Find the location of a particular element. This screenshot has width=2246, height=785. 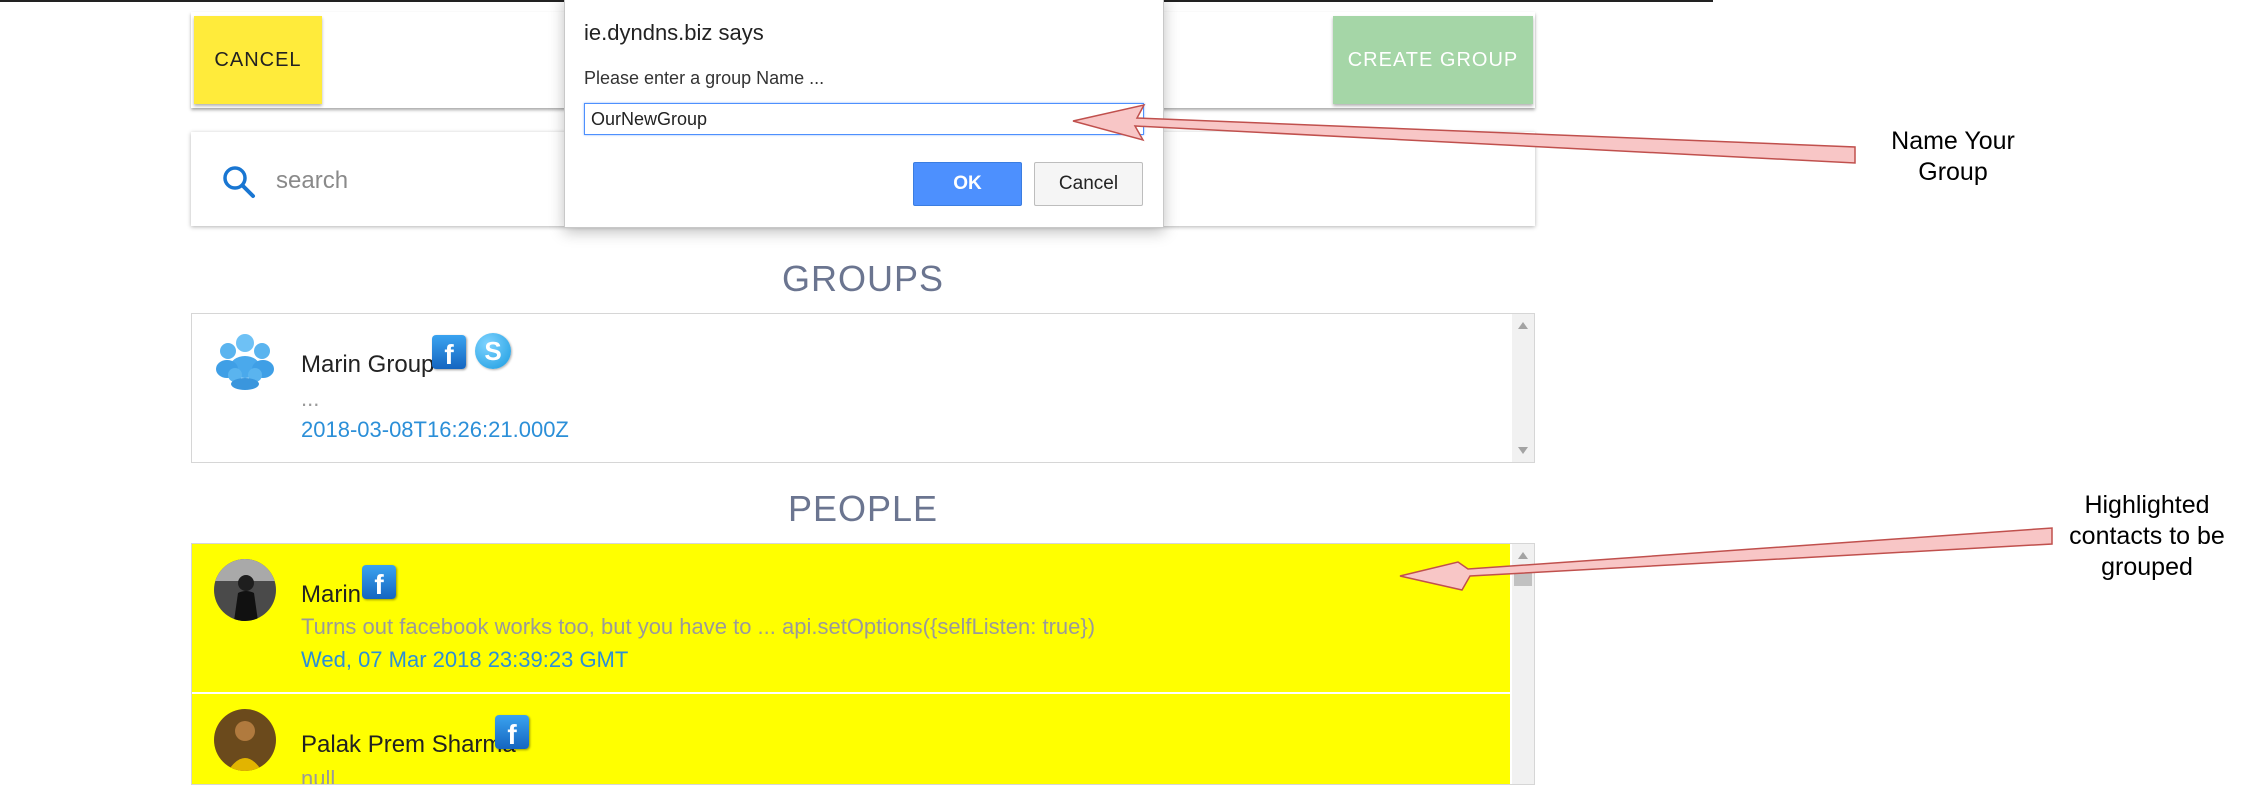

name-group-annotation: Name Your Group is located at coordinates (1953, 157).